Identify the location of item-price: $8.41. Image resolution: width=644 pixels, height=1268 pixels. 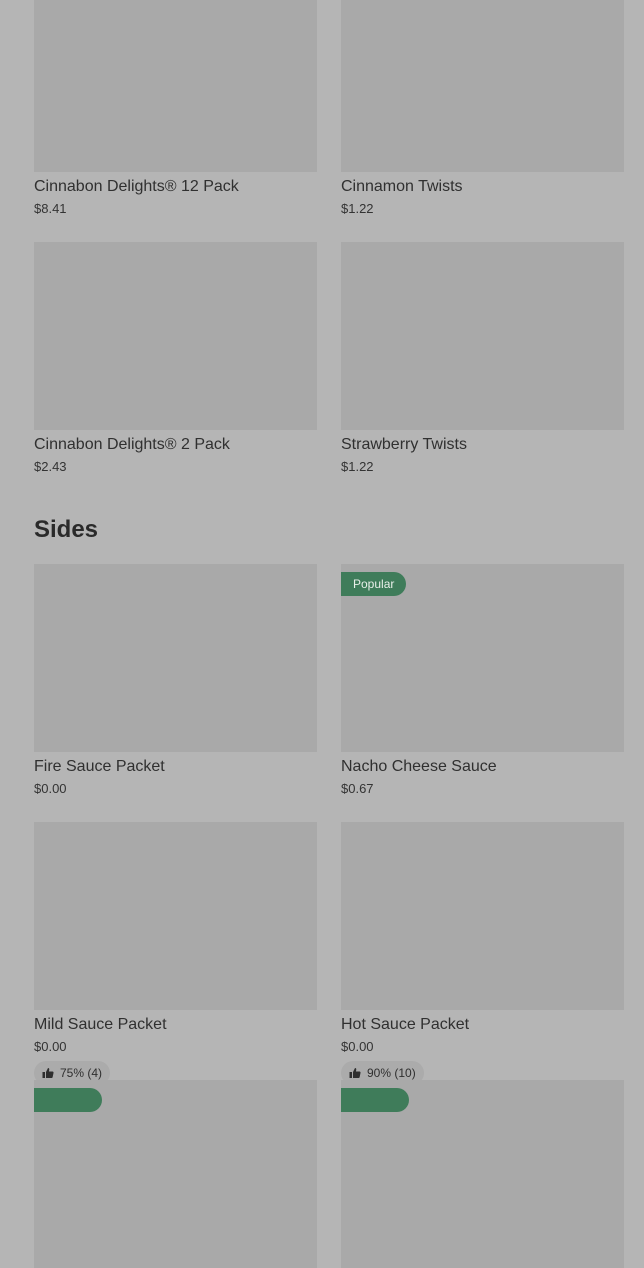
(50, 208).